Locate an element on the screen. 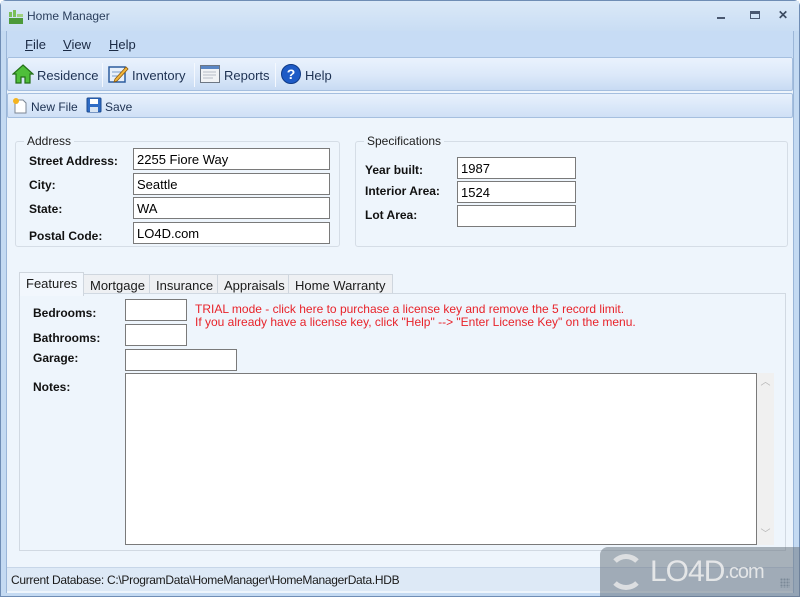  save-button: Save is located at coordinates (109, 106).